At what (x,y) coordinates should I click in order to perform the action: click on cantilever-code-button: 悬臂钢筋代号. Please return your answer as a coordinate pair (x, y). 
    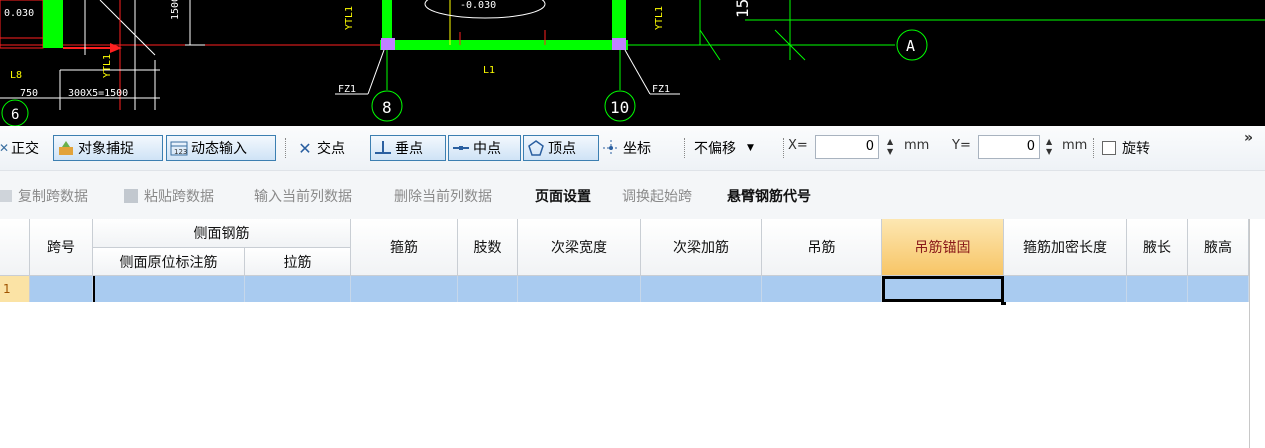
    Looking at the image, I should click on (769, 196).